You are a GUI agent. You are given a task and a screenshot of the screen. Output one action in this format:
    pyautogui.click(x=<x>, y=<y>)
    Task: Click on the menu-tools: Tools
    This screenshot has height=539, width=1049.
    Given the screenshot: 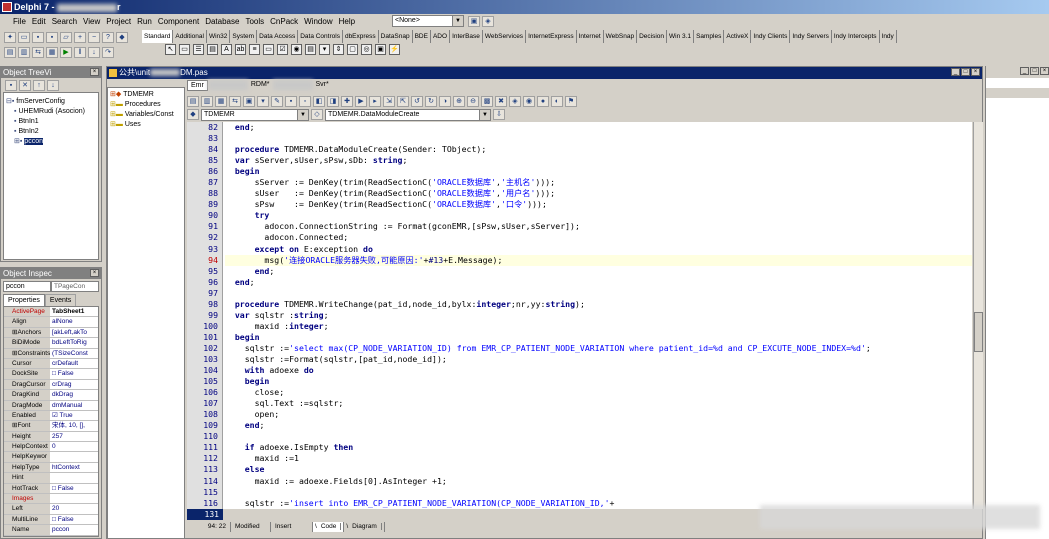 What is the action you would take?
    pyautogui.click(x=254, y=21)
    